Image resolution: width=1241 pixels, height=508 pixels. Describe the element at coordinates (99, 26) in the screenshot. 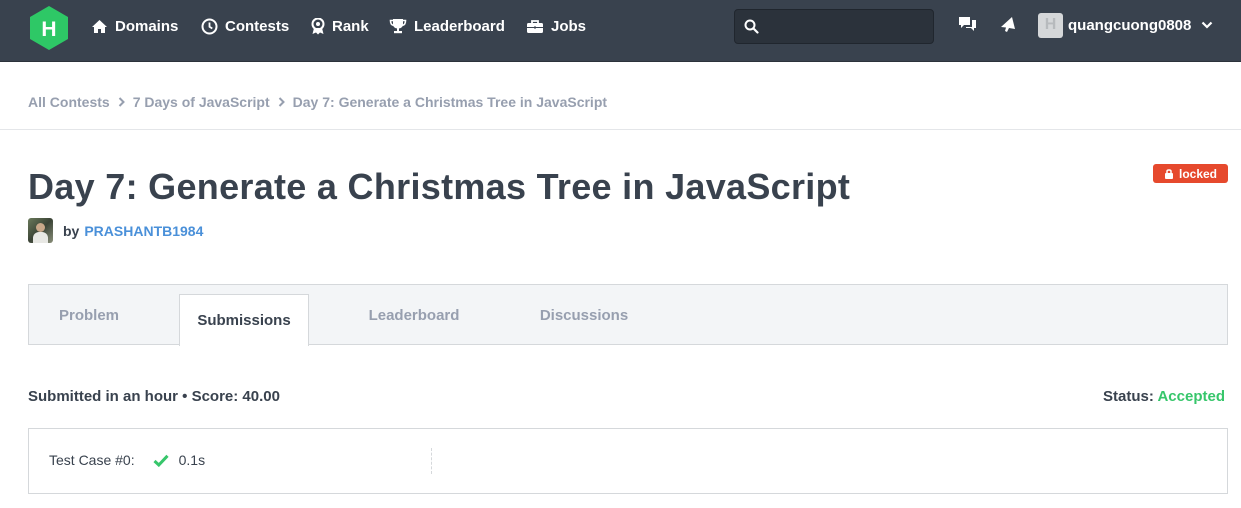

I see `home-icon` at that location.